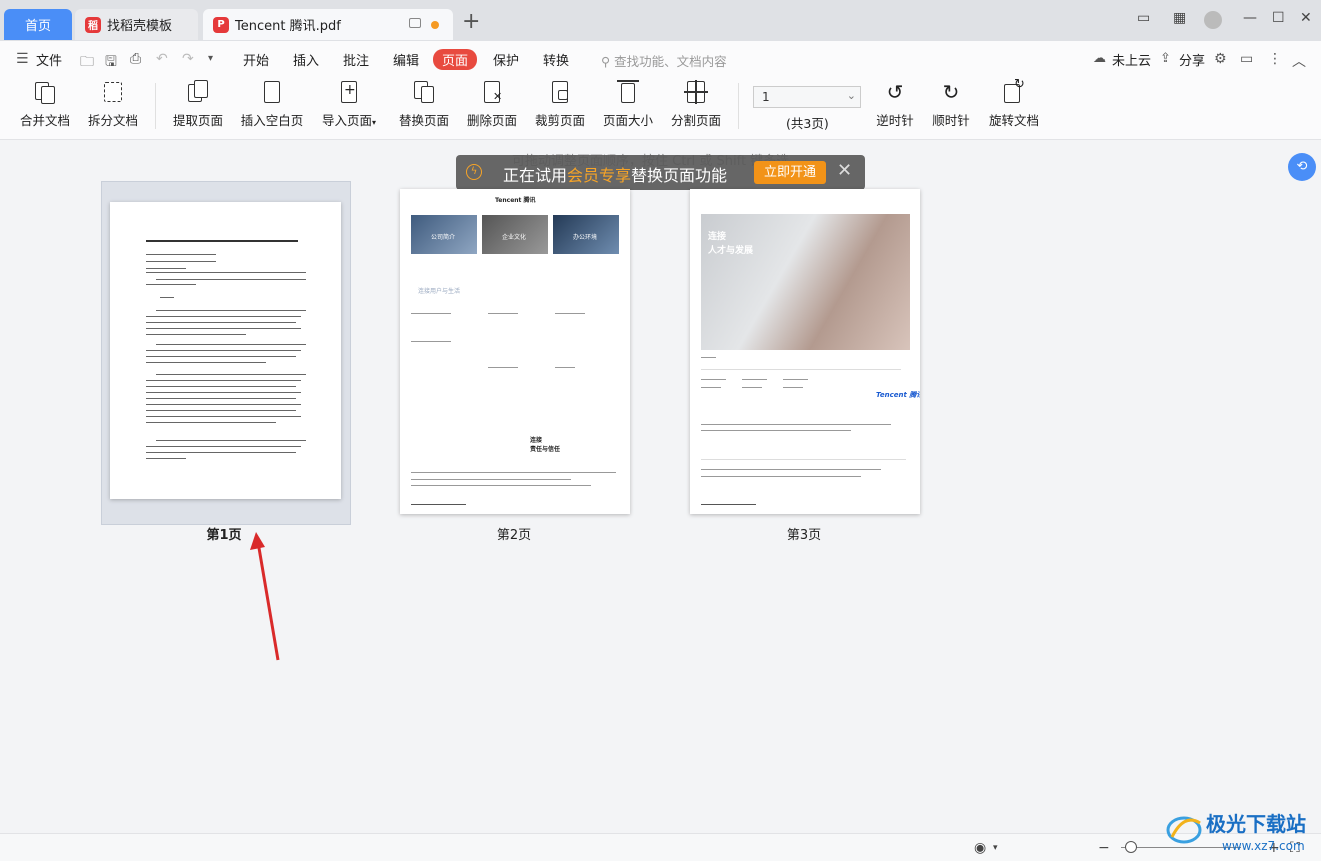  What do you see at coordinates (471, 22) in the screenshot?
I see `new-tab-button: +` at bounding box center [471, 22].